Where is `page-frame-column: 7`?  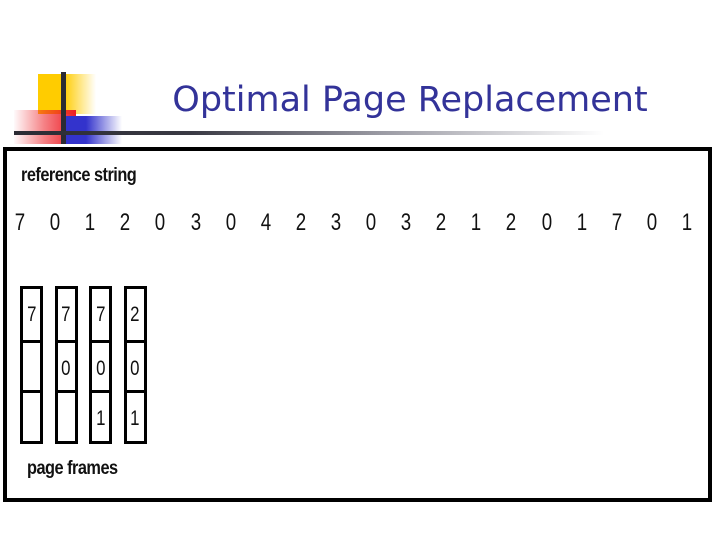 page-frame-column: 7 is located at coordinates (31, 365).